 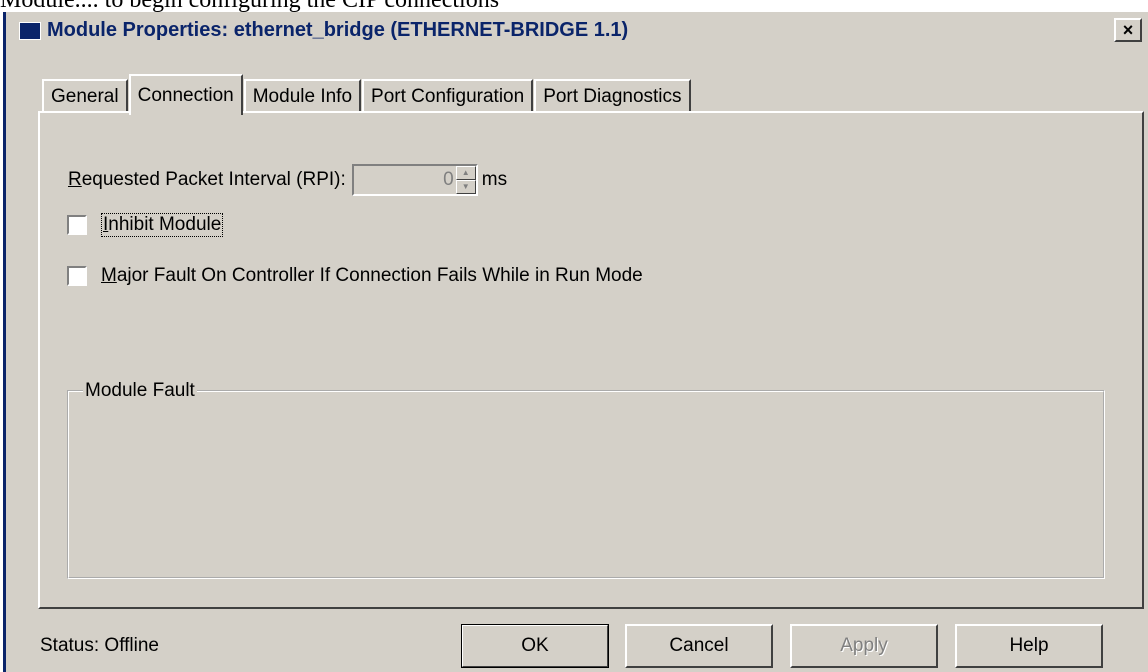 What do you see at coordinates (448, 96) in the screenshot?
I see `tab-port-configuration: Port Configuration` at bounding box center [448, 96].